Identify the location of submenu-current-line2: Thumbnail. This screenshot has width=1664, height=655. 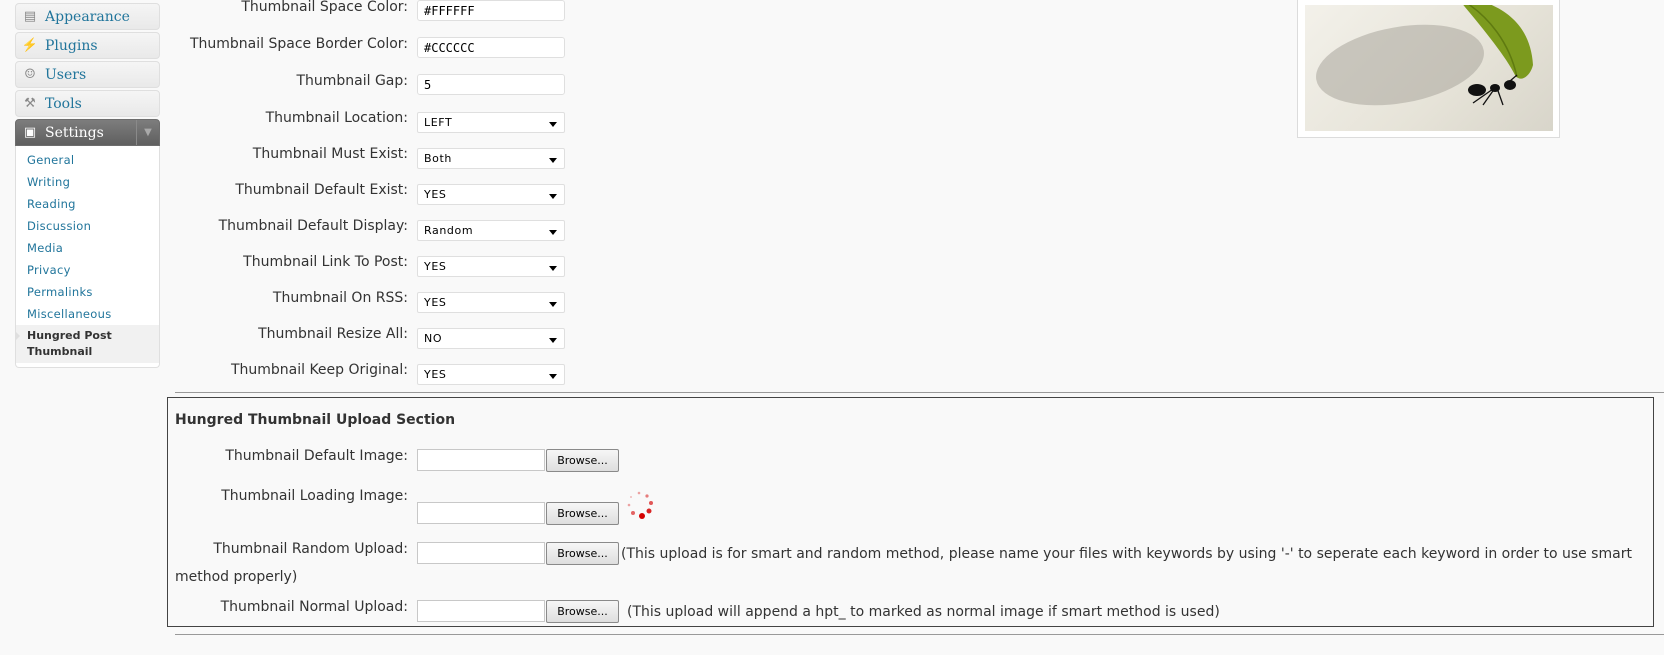
(60, 351).